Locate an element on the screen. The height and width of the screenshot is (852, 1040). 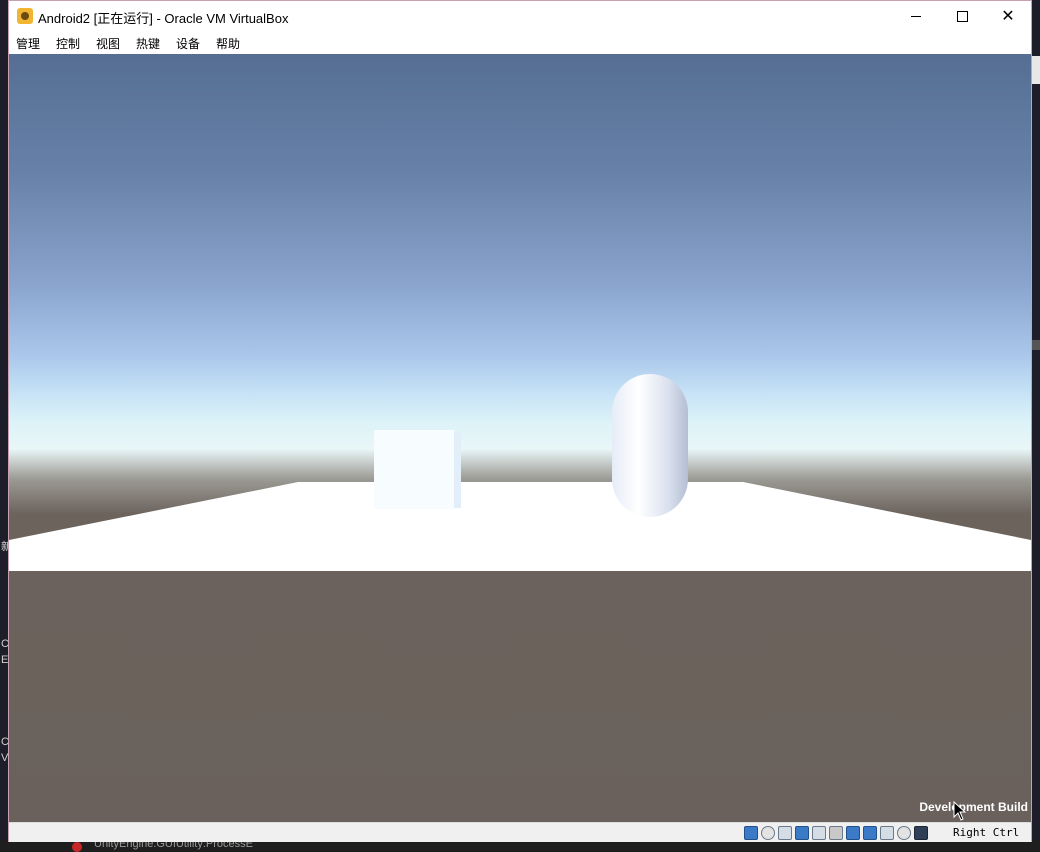
virtualization-icon is located at coordinates (887, 833).